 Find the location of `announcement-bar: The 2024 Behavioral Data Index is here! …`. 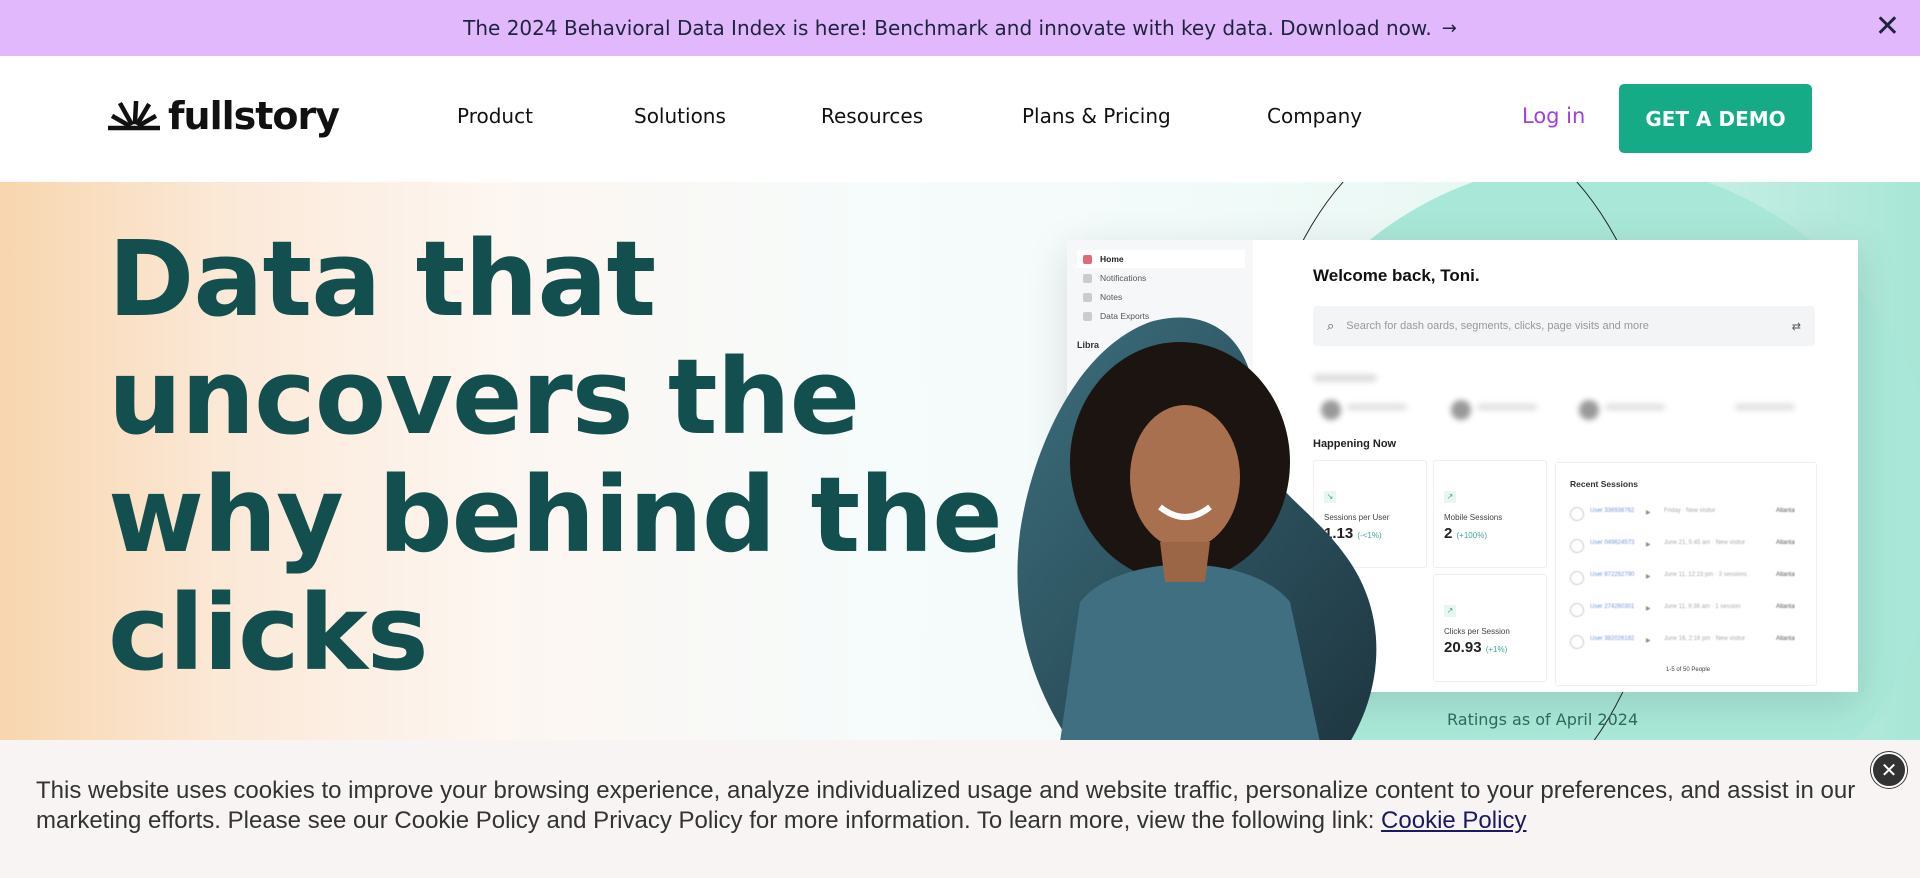

announcement-bar: The 2024 Behavioral Data Index is here! … is located at coordinates (960, 28).